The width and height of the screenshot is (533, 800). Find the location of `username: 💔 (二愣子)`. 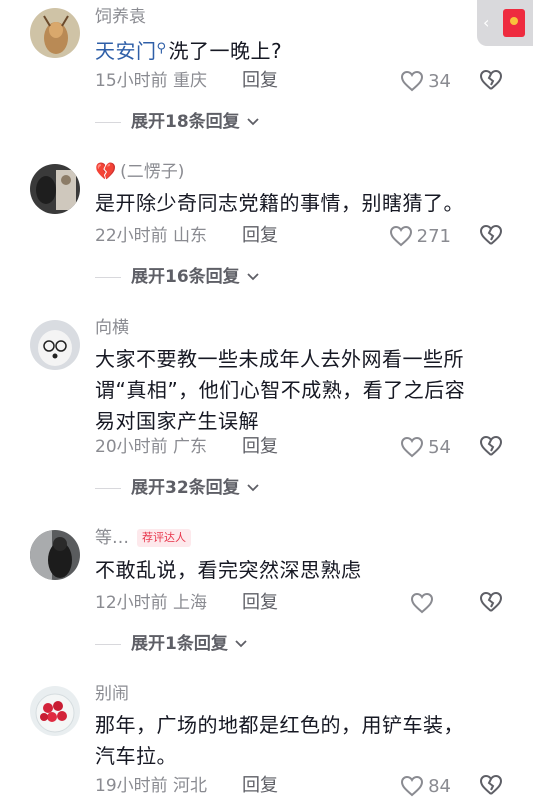

username: 💔 (二愣子) is located at coordinates (139, 172).